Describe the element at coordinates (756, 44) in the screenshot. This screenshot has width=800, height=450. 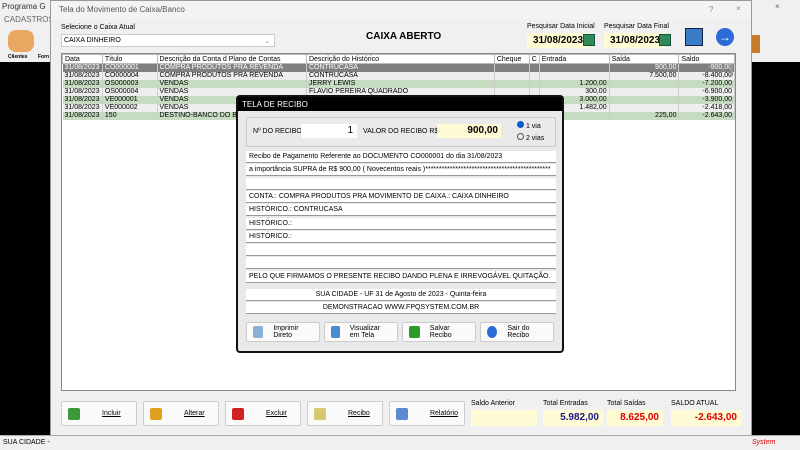
I see `app-toolbar-icon` at that location.